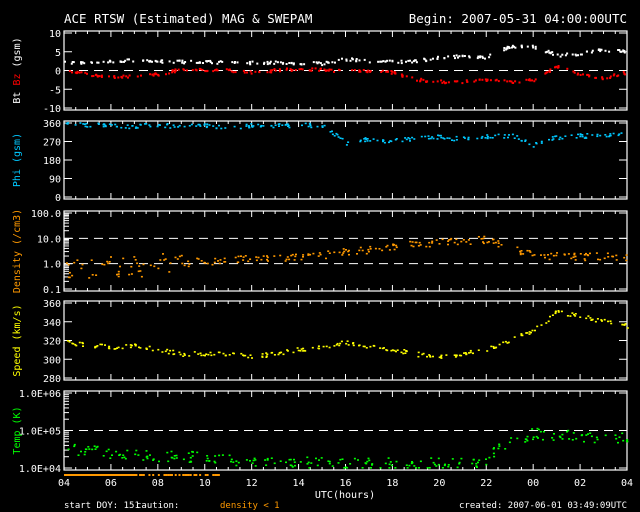 The width and height of the screenshot is (640, 512). What do you see at coordinates (345, 160) in the screenshot?
I see `panel-frame` at bounding box center [345, 160].